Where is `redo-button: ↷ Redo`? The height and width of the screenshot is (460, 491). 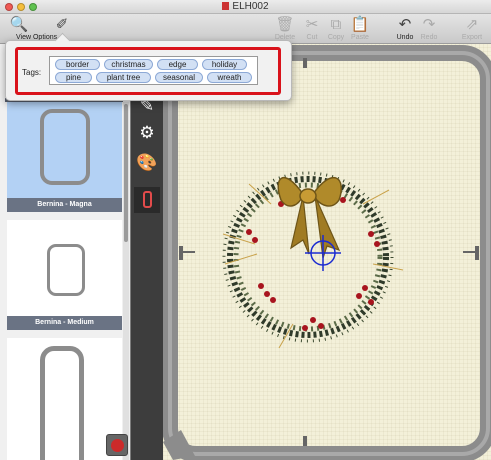 redo-button: ↷ Redo is located at coordinates (429, 28).